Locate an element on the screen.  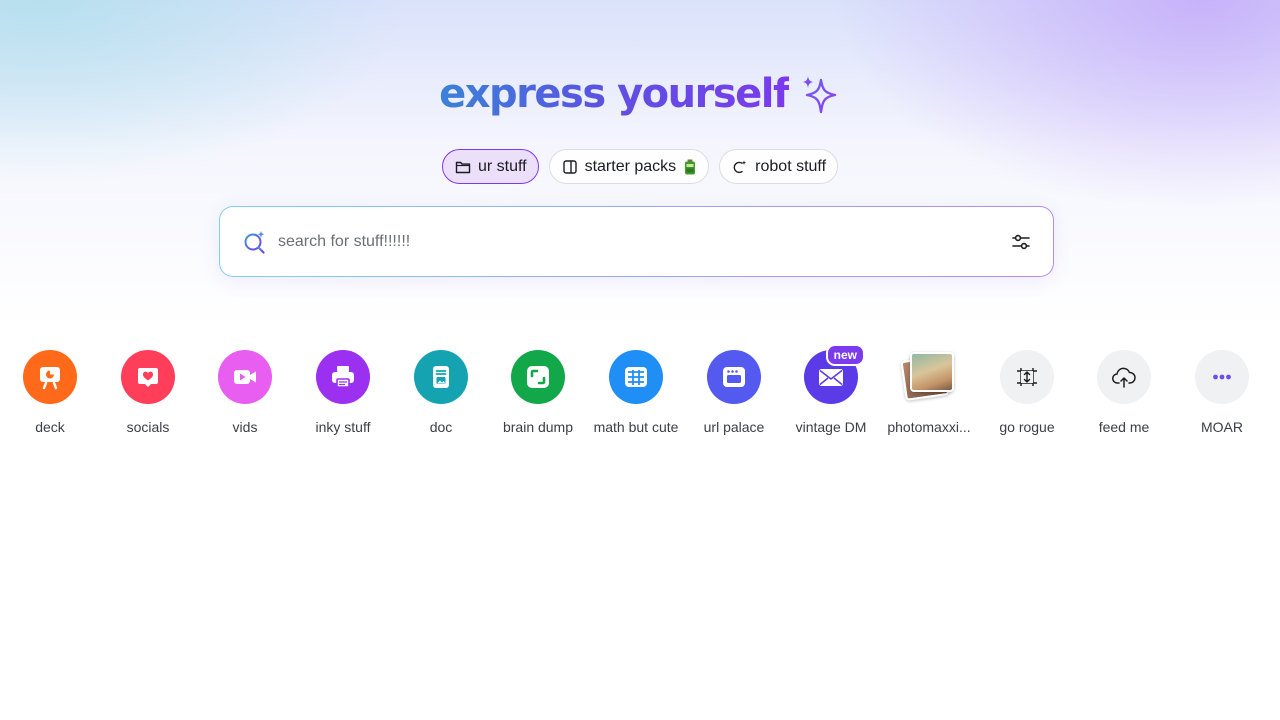
magic-search-icon is located at coordinates (254, 242).